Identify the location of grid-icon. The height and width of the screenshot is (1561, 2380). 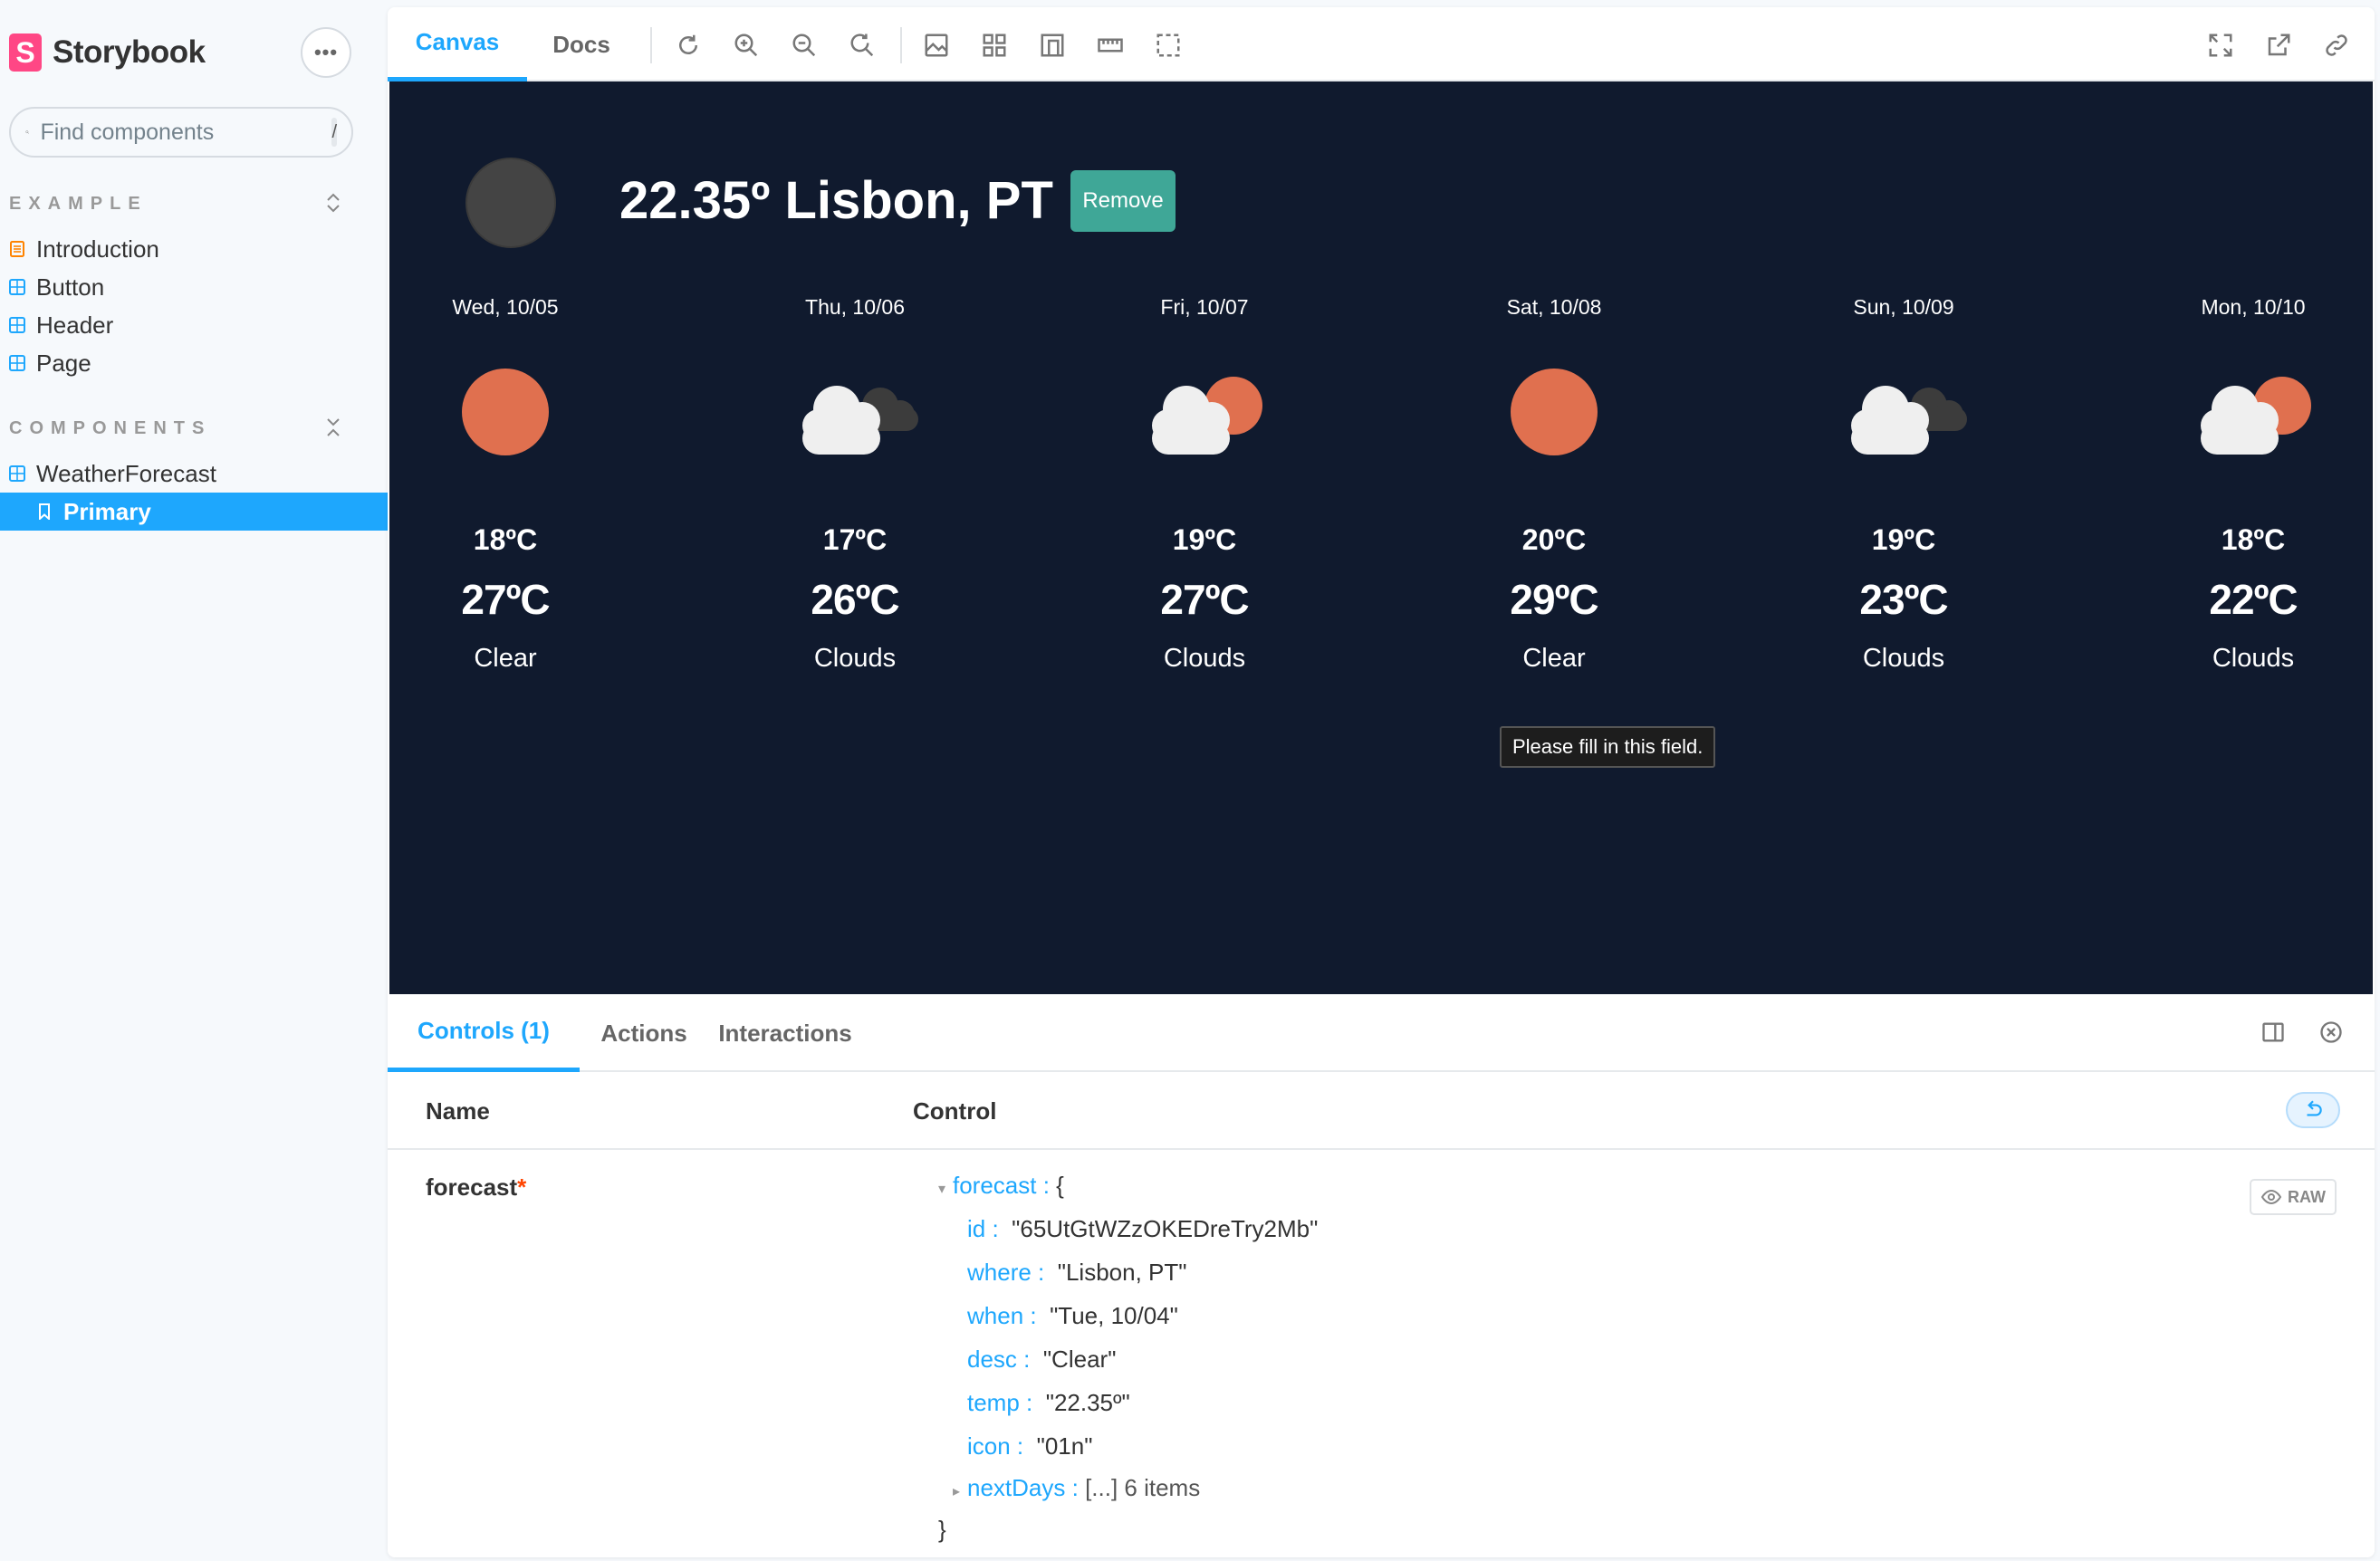
(995, 45).